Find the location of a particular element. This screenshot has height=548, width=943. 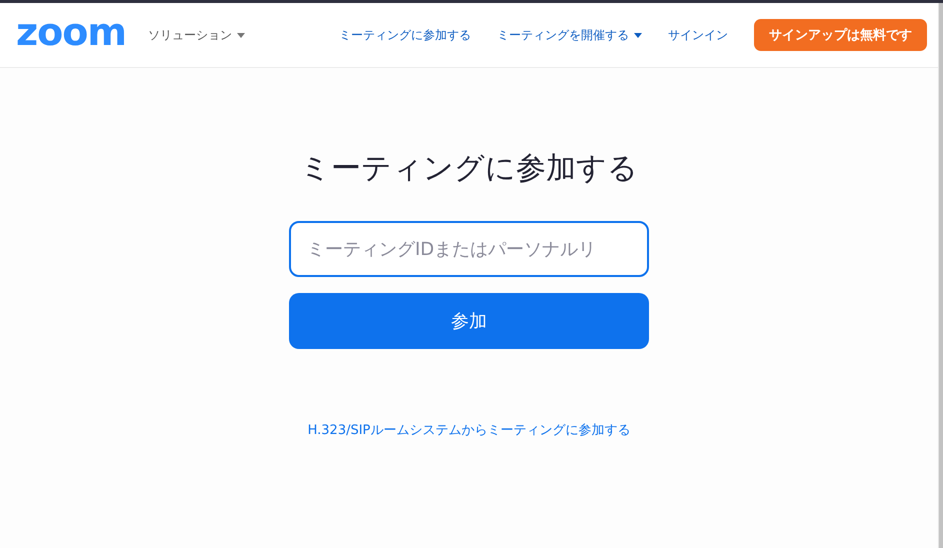

join-button: 参加 is located at coordinates (469, 321).